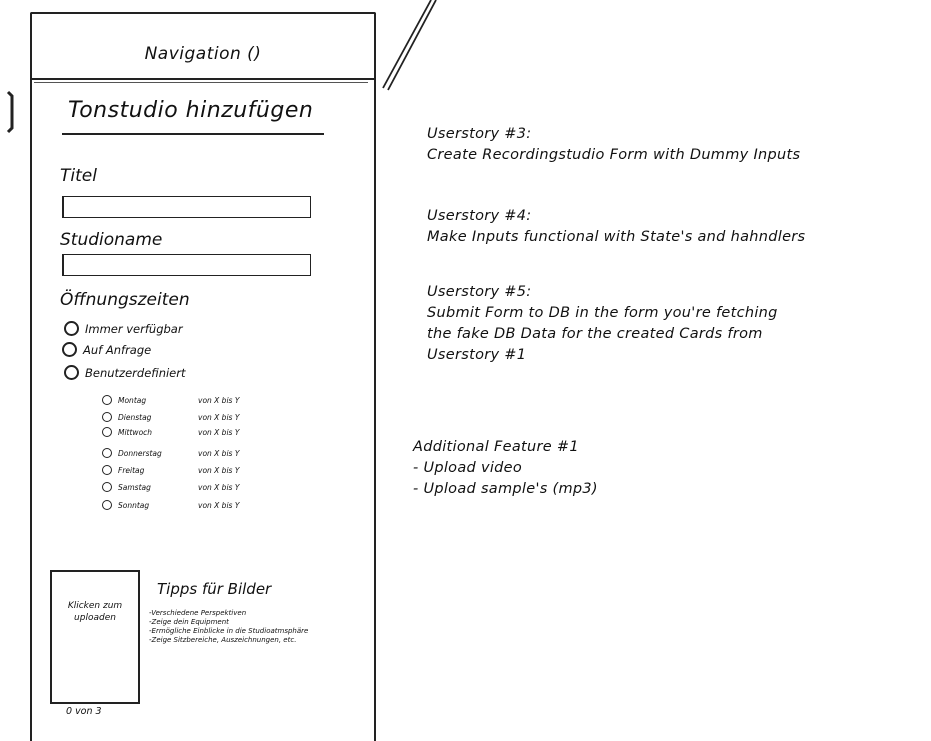 Image resolution: width=931 pixels, height=741 pixels. What do you see at coordinates (496, 447) in the screenshot?
I see `feature-title: Additional Feature #1` at bounding box center [496, 447].